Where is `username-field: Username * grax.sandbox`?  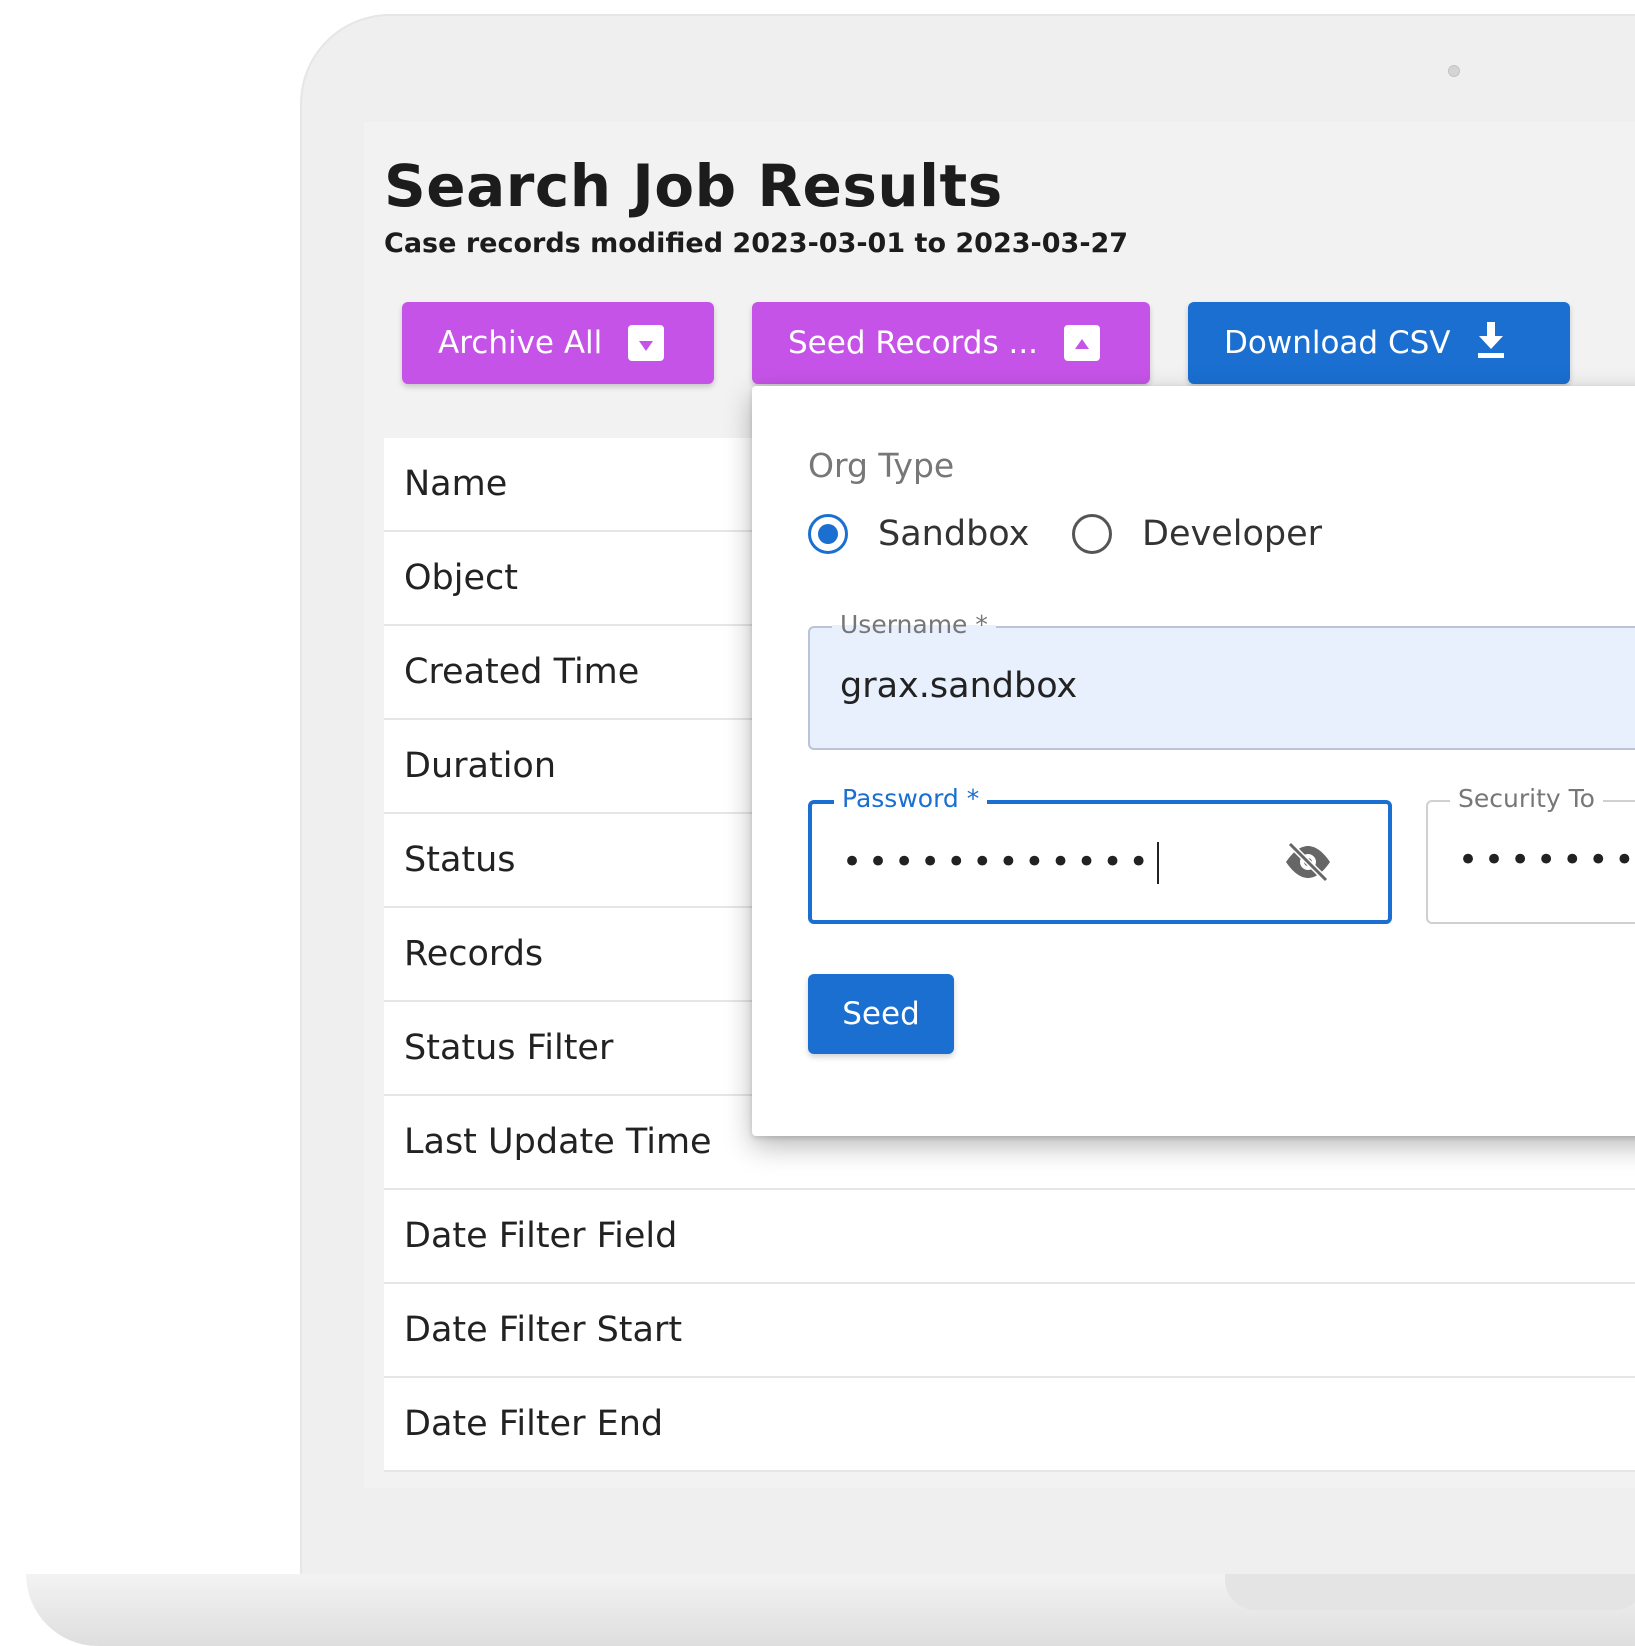
username-field: Username * grax.sandbox is located at coordinates (1221, 679).